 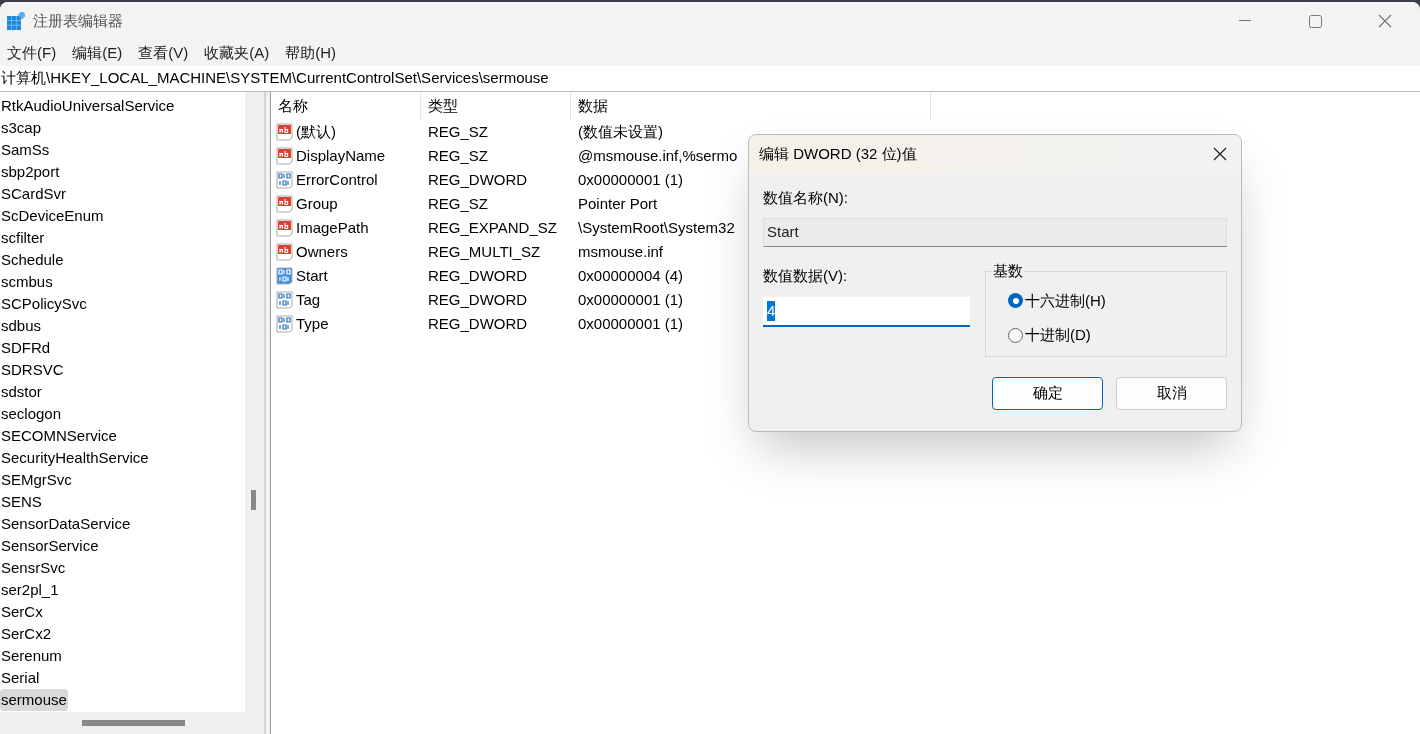 What do you see at coordinates (806, 198) in the screenshot?
I see `value-name-label: 数值名称(N):` at bounding box center [806, 198].